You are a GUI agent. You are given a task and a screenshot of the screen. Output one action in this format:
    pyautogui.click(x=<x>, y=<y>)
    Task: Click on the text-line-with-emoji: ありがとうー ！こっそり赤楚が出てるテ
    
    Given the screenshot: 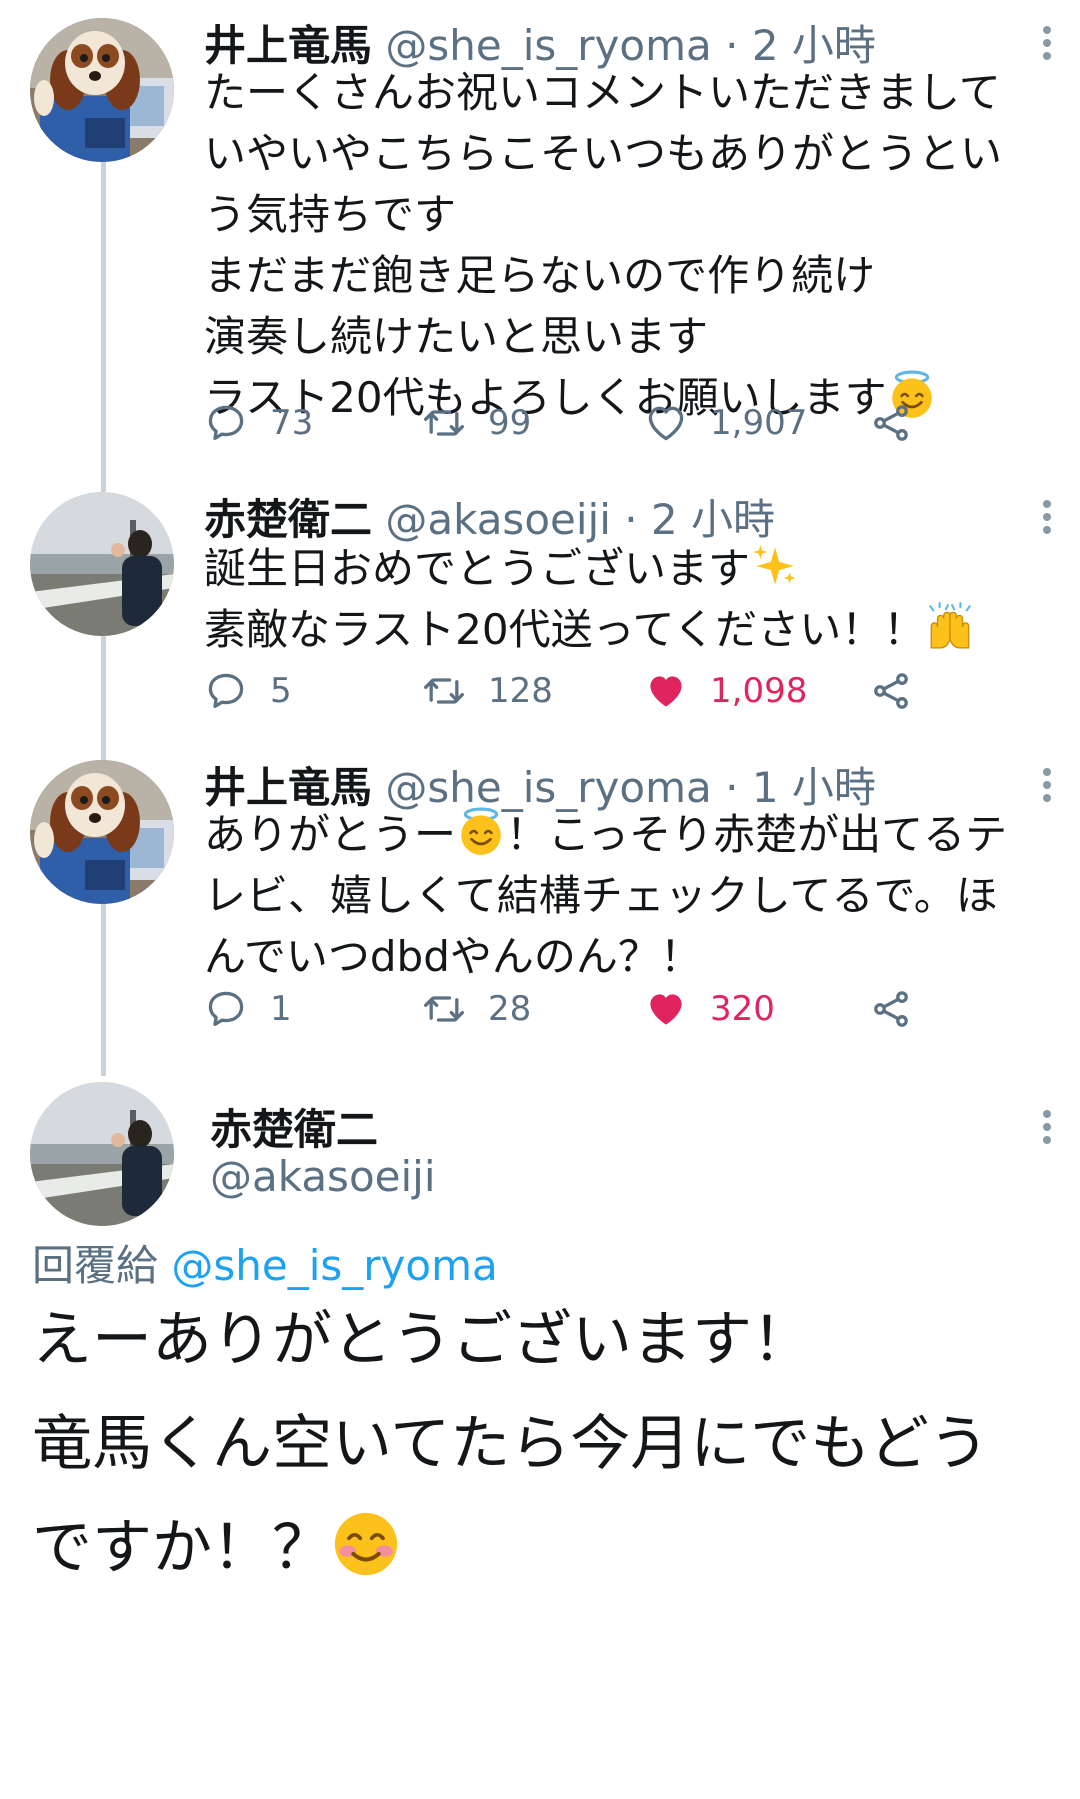 What is the action you would take?
    pyautogui.click(x=634, y=834)
    